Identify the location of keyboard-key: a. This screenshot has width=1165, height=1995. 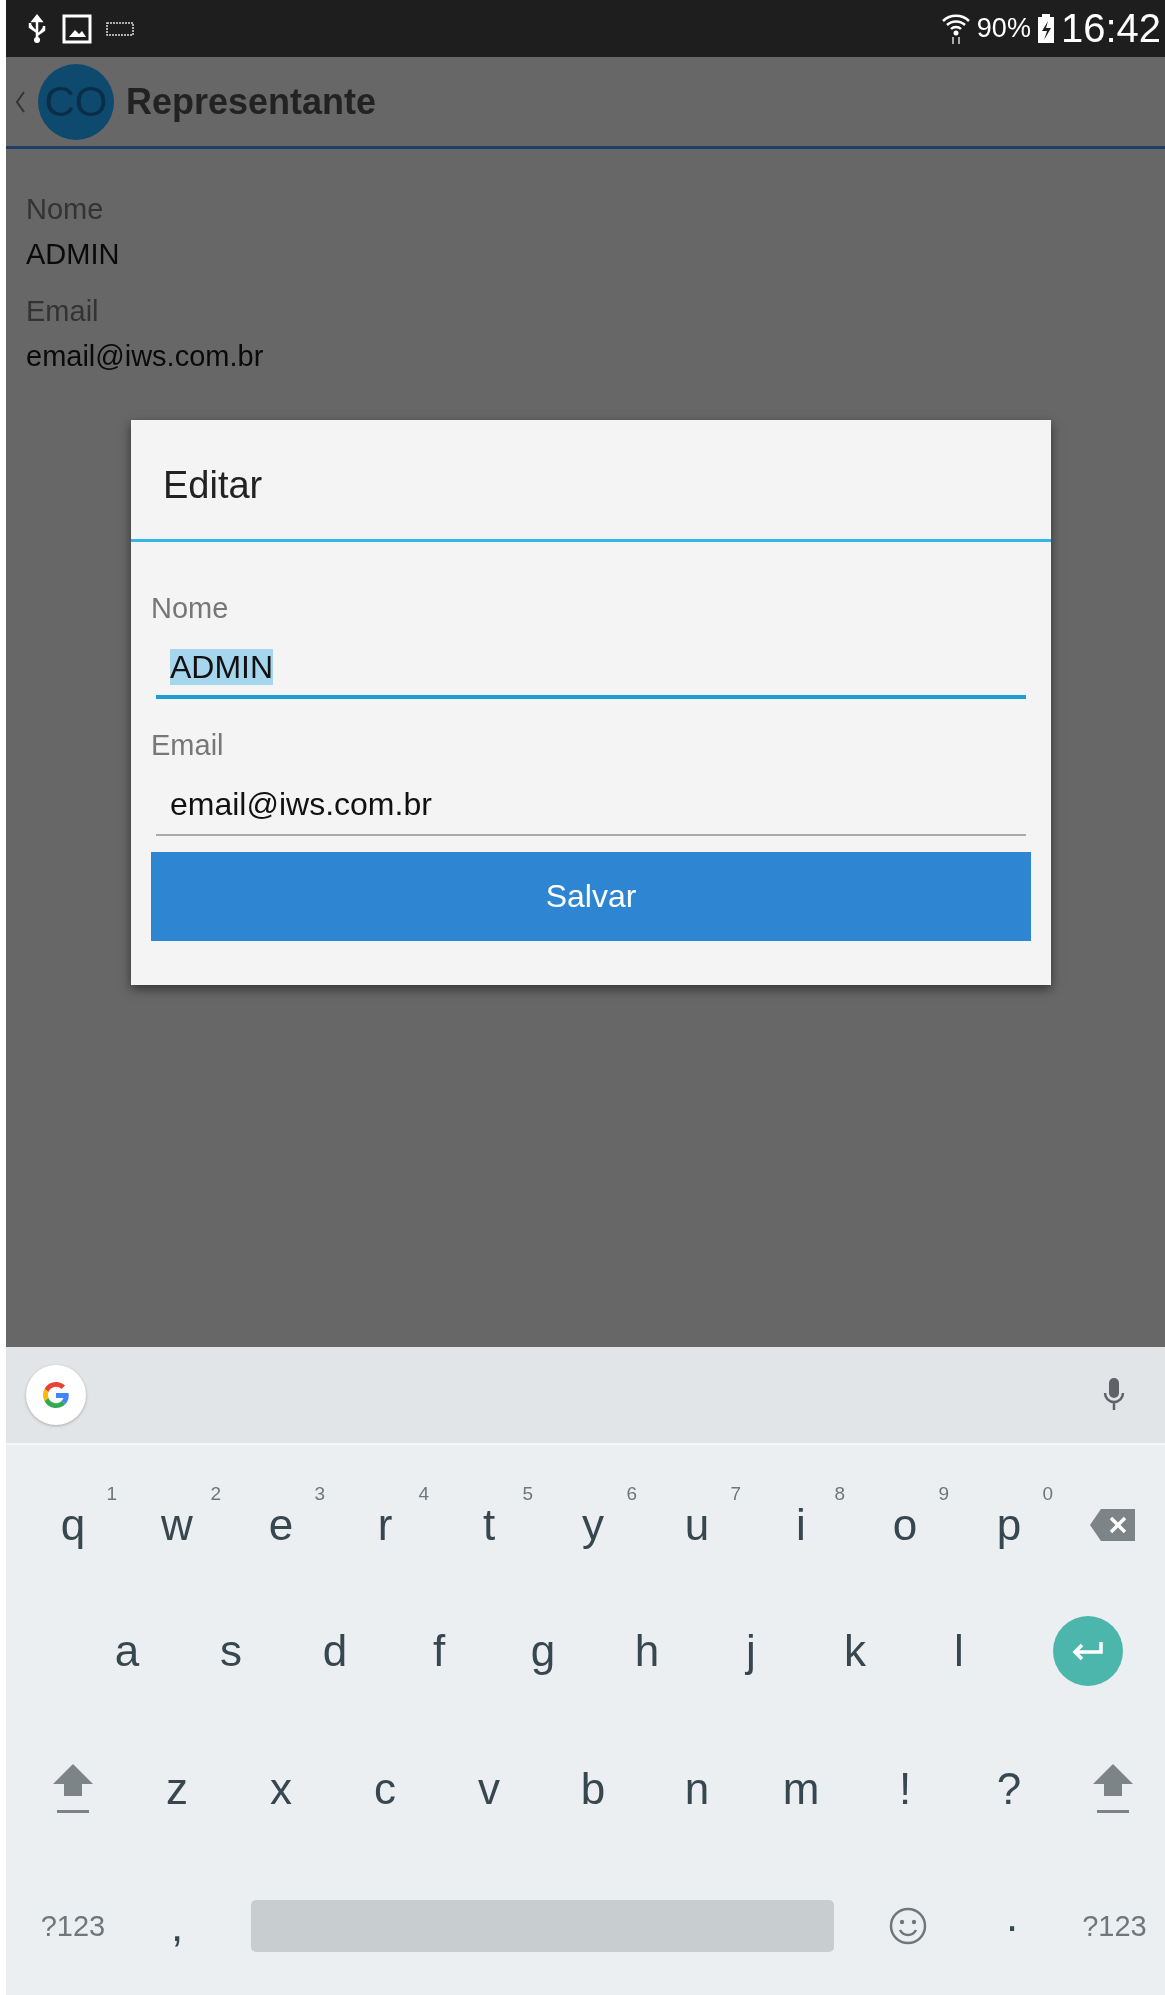
(127, 1651).